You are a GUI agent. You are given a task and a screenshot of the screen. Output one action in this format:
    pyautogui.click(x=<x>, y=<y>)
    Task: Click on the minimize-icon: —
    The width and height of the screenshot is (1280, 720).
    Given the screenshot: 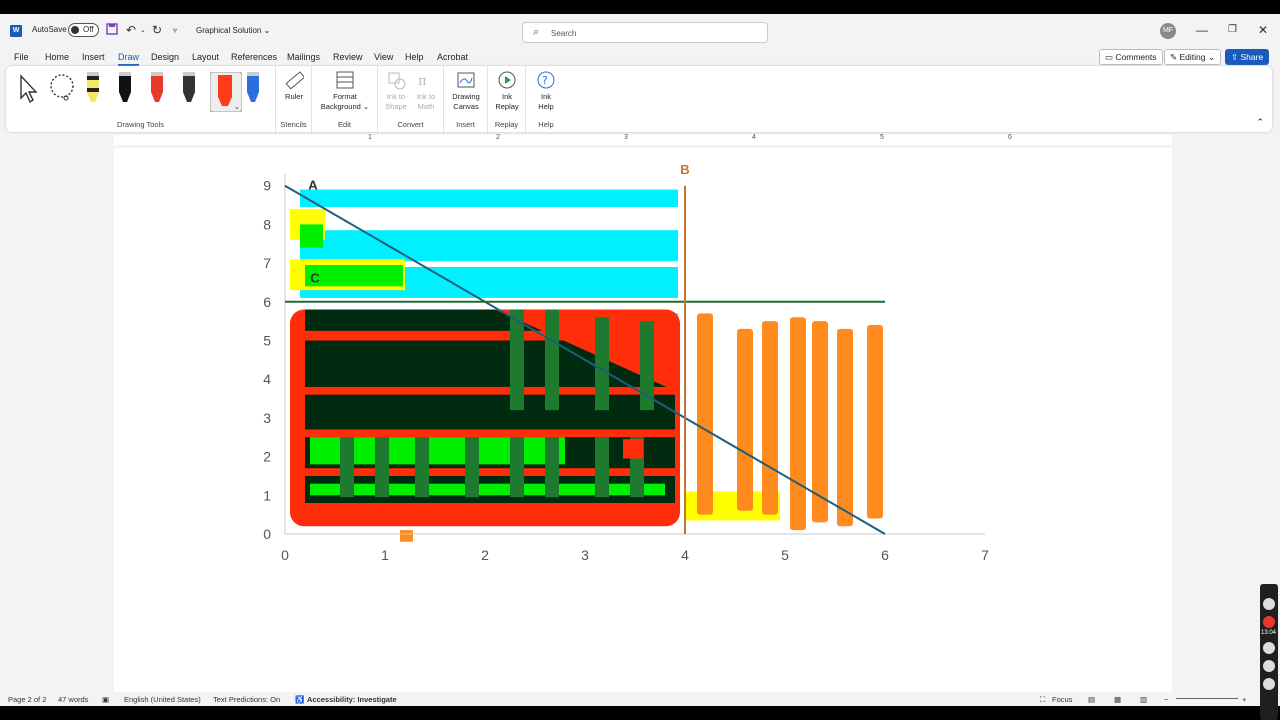 What is the action you would take?
    pyautogui.click(x=1202, y=30)
    